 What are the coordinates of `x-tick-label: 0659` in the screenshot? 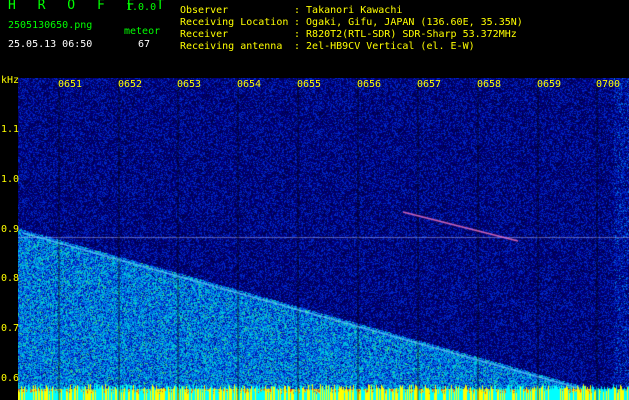 It's located at (549, 84).